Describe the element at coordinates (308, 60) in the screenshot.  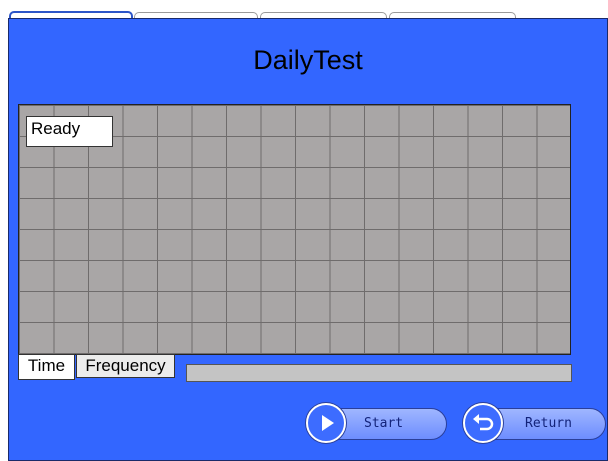
I see `page-title: DailyTest` at that location.